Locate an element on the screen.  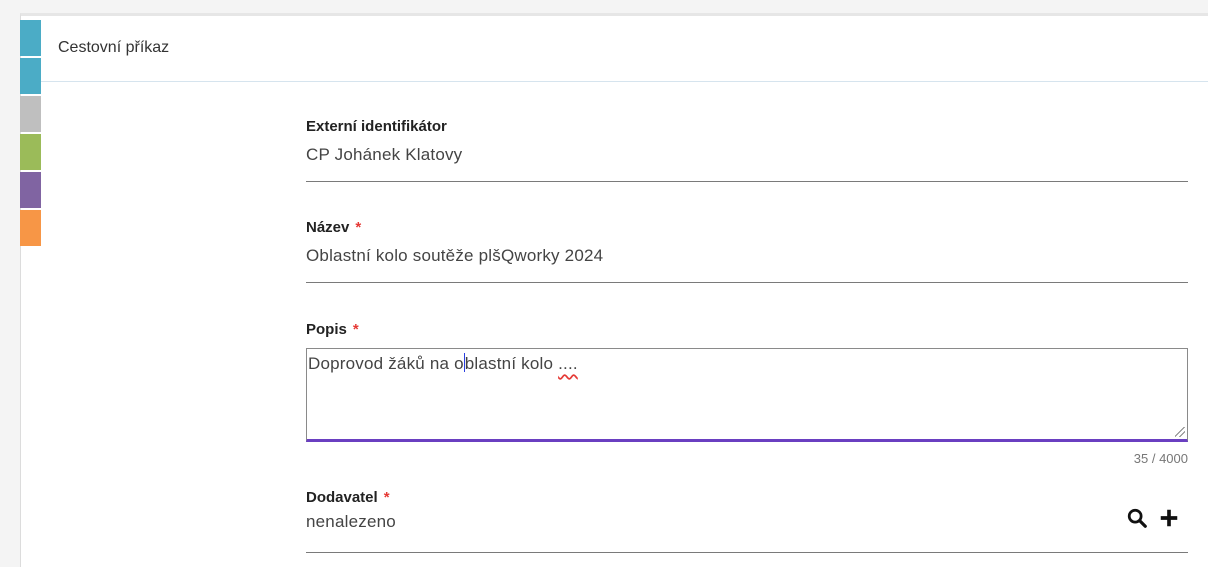
supplier-value: nenalezeno is located at coordinates (747, 522).